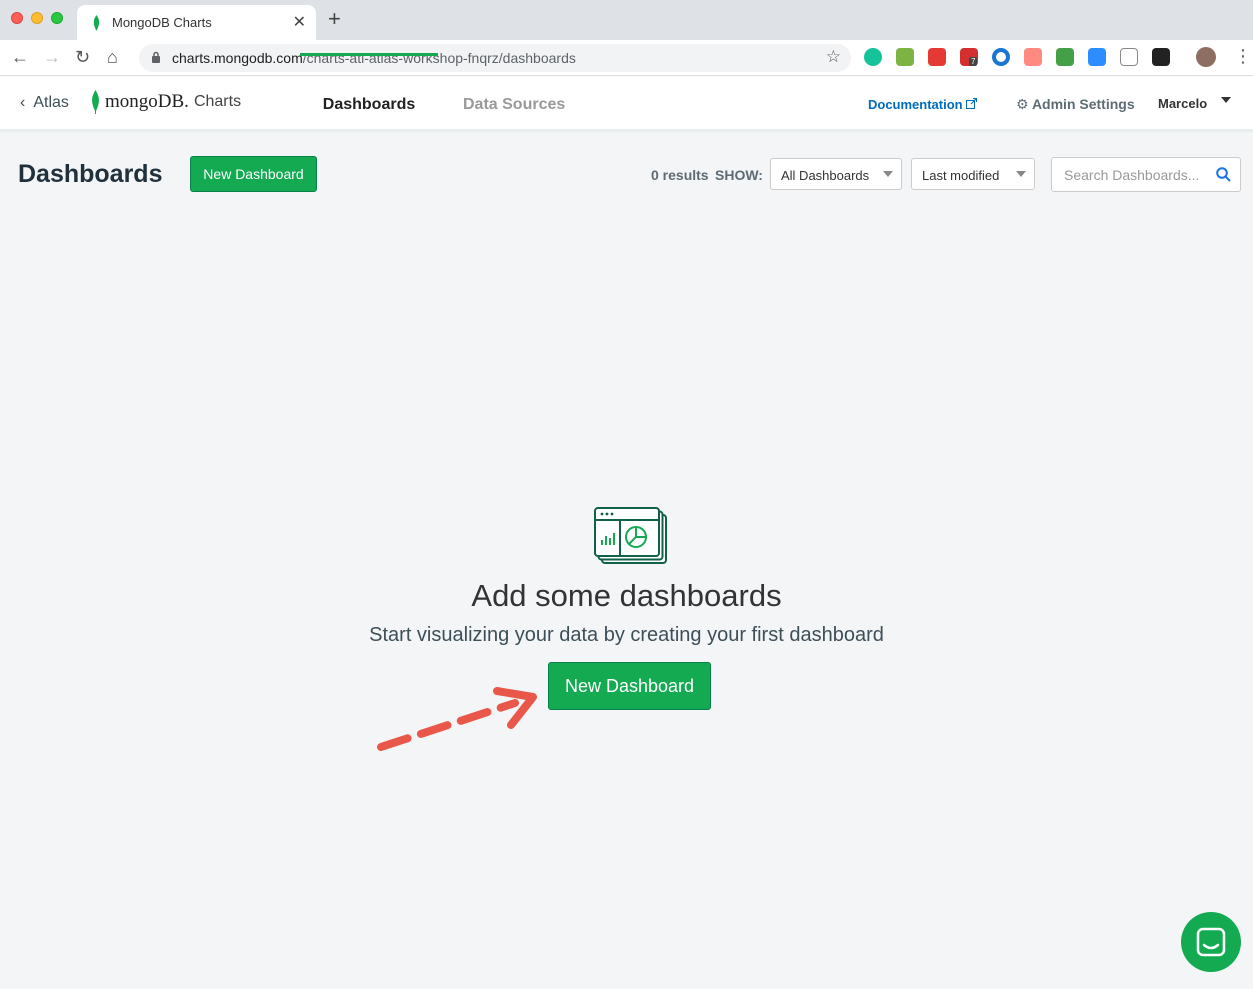  I want to click on bookmark-star-icon: ☆, so click(833, 57).